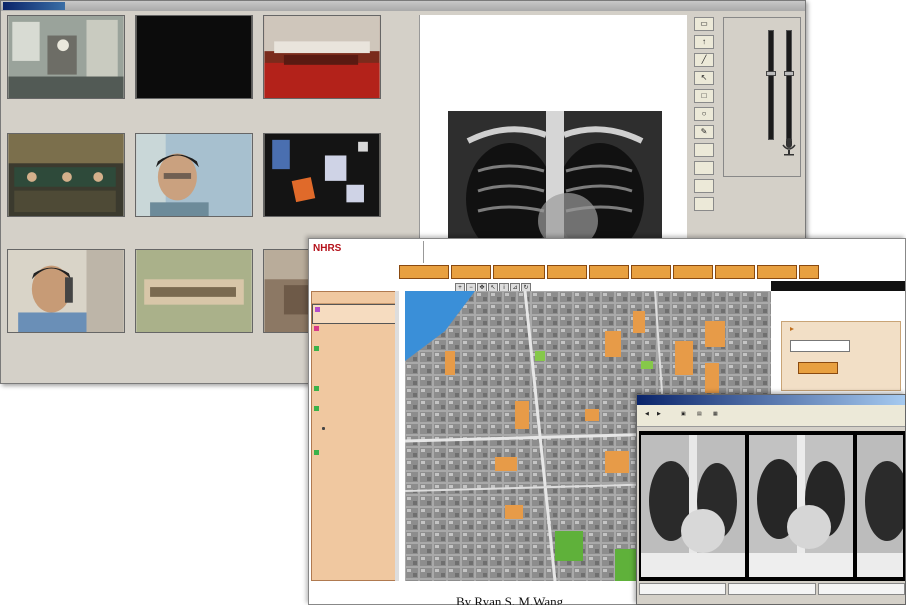 The height and width of the screenshot is (605, 906). Describe the element at coordinates (841, 356) in the screenshot. I see `query-box` at that location.